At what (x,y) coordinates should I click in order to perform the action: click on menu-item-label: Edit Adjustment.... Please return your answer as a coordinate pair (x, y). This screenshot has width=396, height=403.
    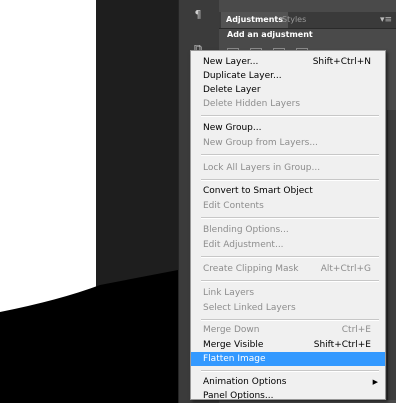
    Looking at the image, I should click on (243, 245).